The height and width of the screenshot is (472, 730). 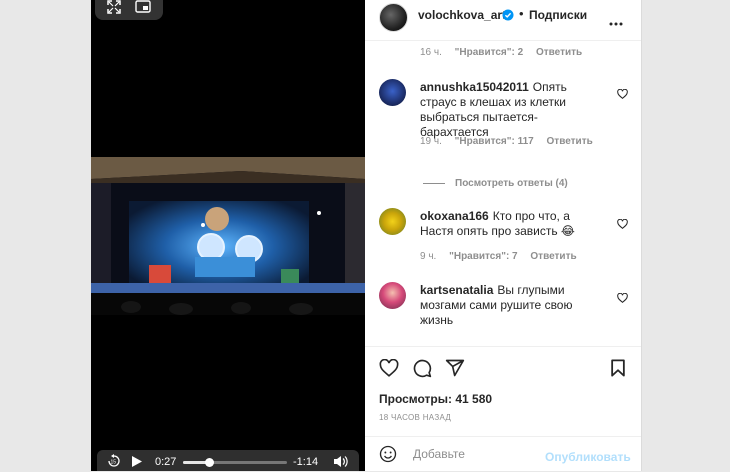 What do you see at coordinates (616, 22) in the screenshot?
I see `more-icon` at bounding box center [616, 22].